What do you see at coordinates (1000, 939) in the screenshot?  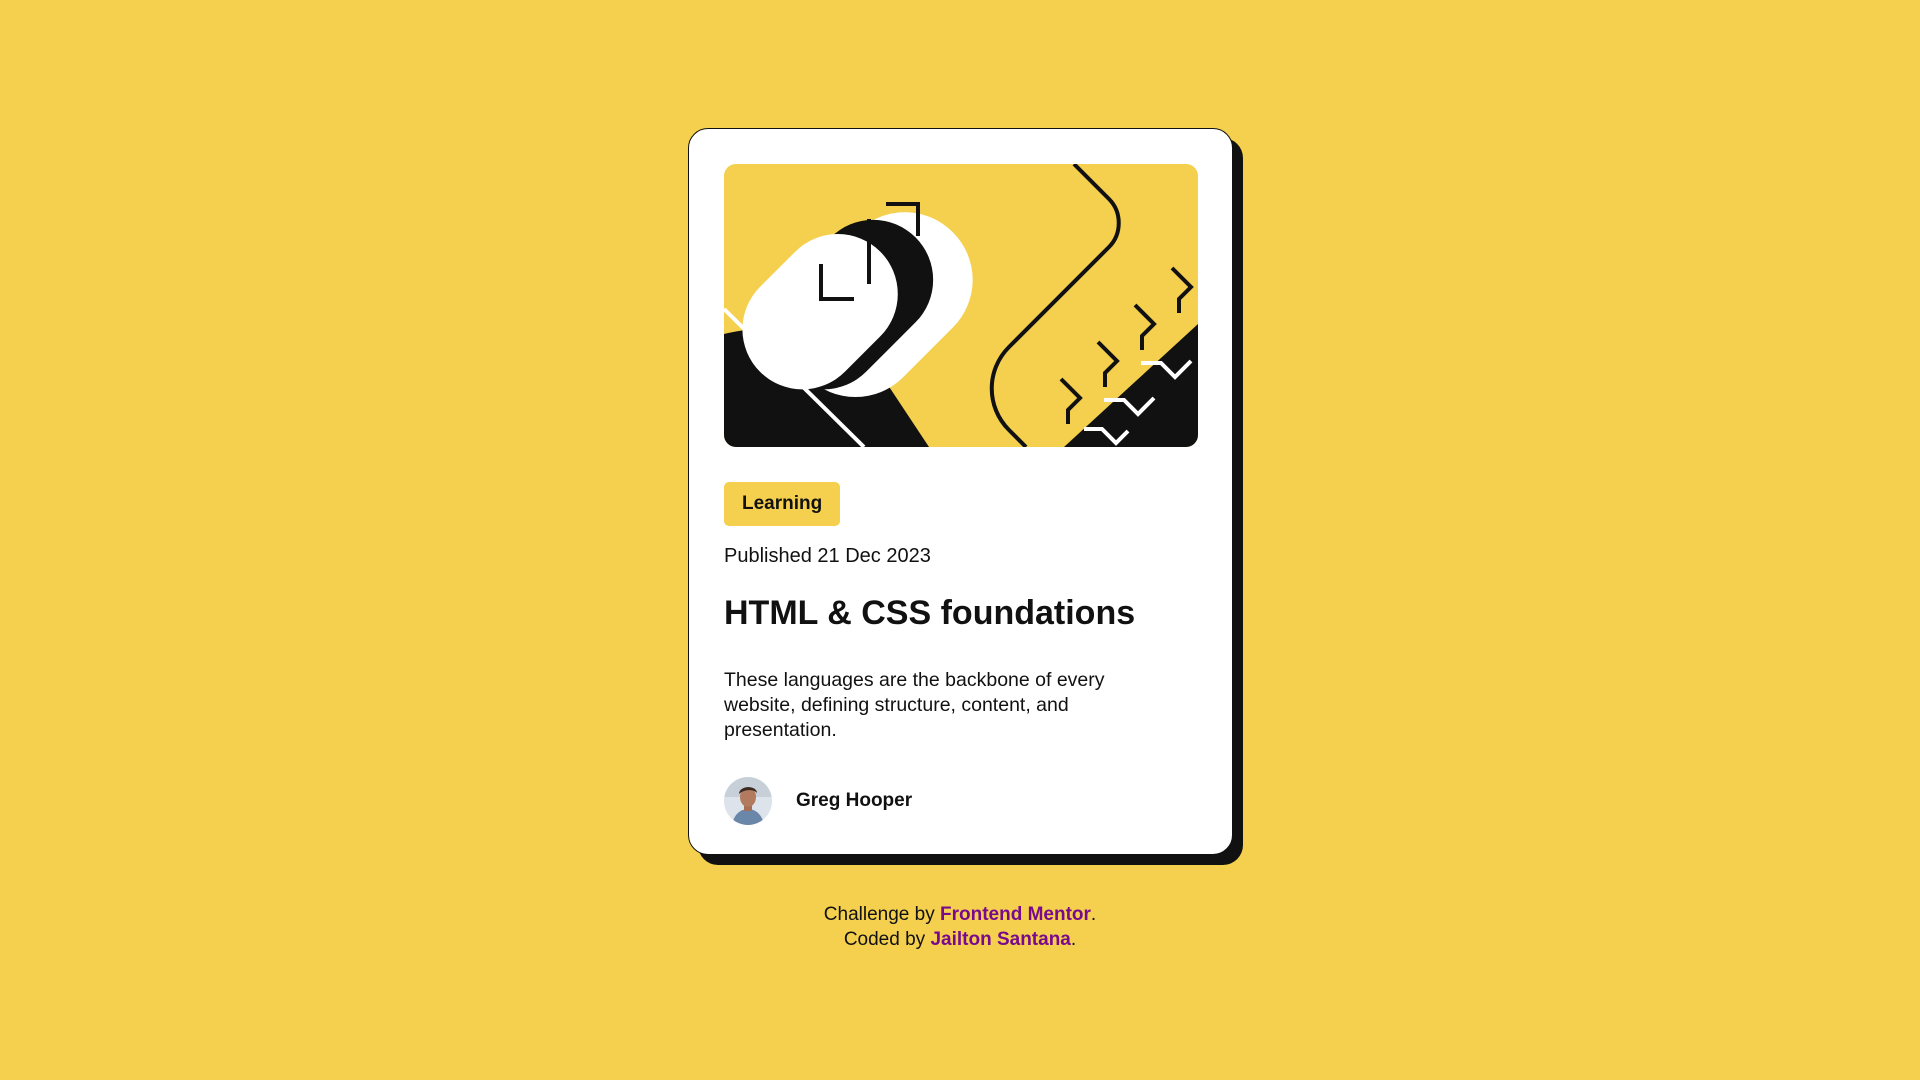 I see `author-link: Jailton Santana` at bounding box center [1000, 939].